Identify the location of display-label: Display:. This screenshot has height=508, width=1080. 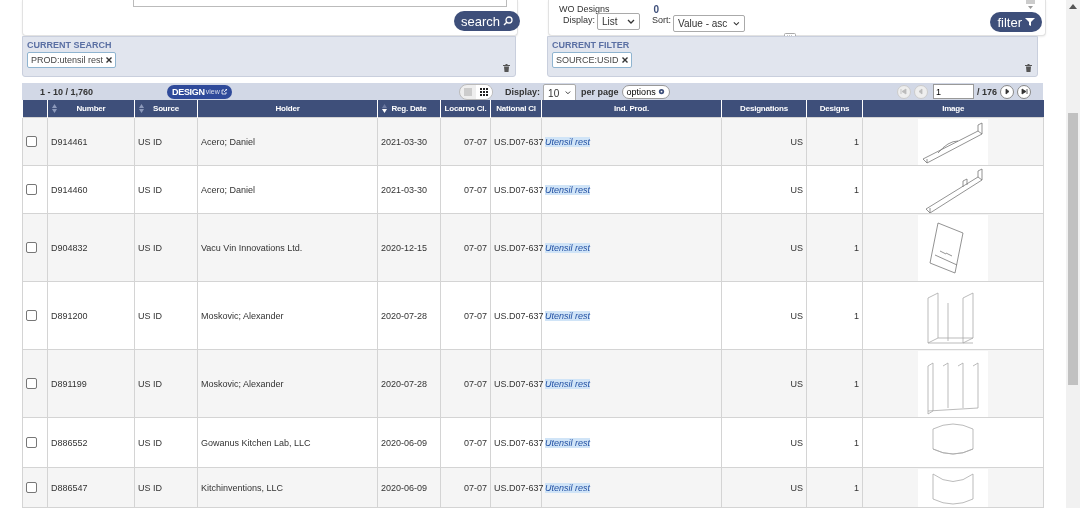
(523, 91).